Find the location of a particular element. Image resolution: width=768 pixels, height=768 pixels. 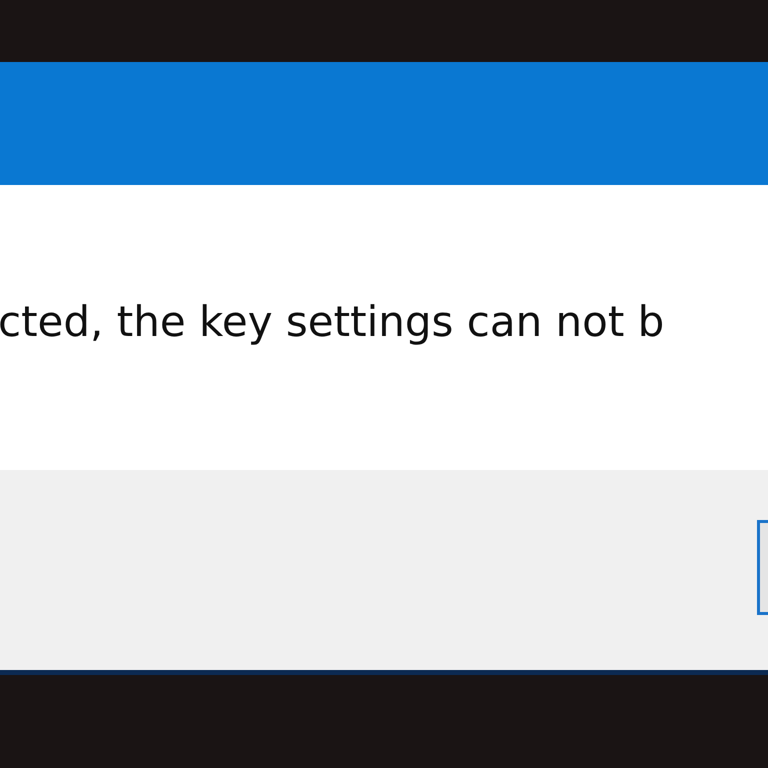

dialog-button is located at coordinates (762, 567).